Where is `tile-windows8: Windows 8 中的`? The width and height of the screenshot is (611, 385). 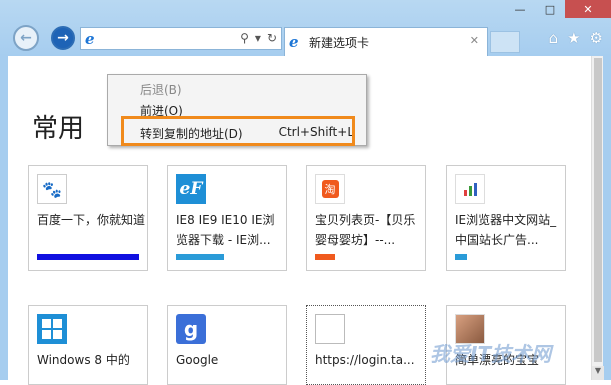
tile-windows8: Windows 8 中的 is located at coordinates (88, 345).